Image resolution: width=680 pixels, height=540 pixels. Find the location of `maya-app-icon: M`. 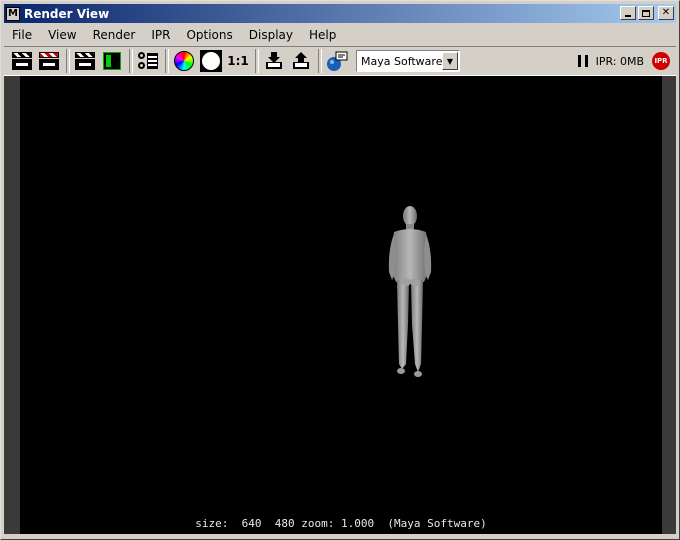

maya-app-icon: M is located at coordinates (13, 13).